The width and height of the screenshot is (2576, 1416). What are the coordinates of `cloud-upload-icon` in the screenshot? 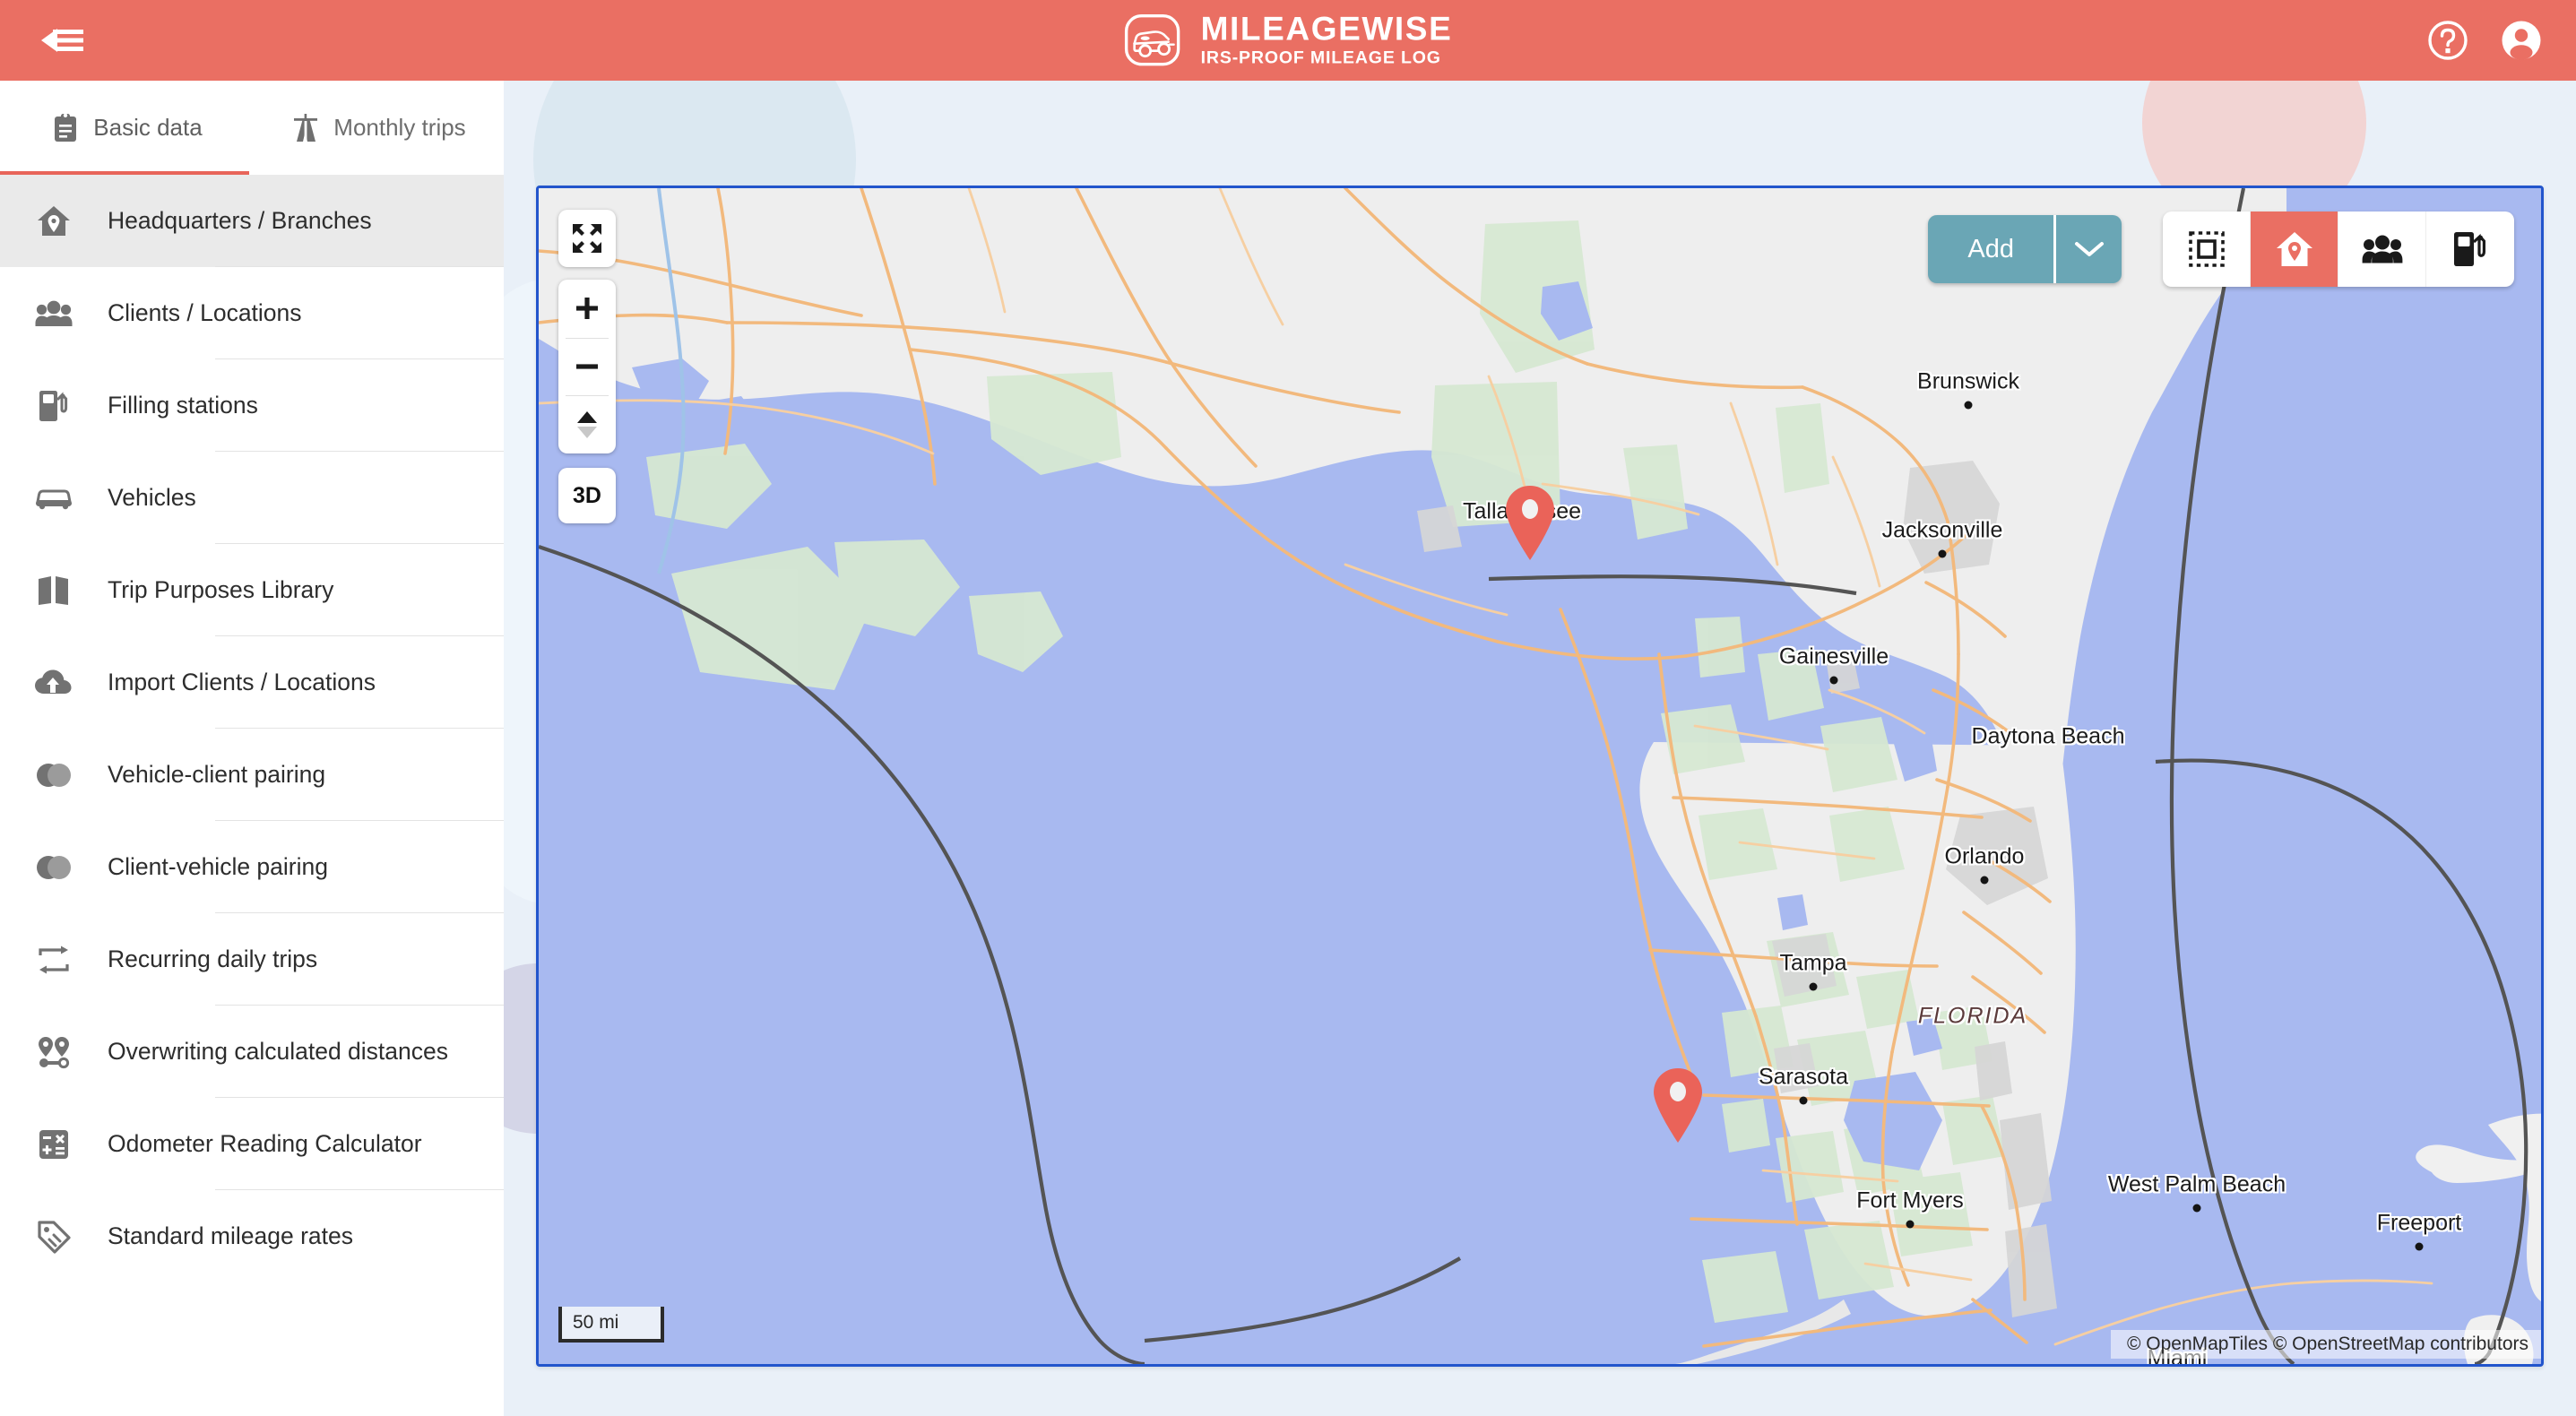 It's located at (54, 683).